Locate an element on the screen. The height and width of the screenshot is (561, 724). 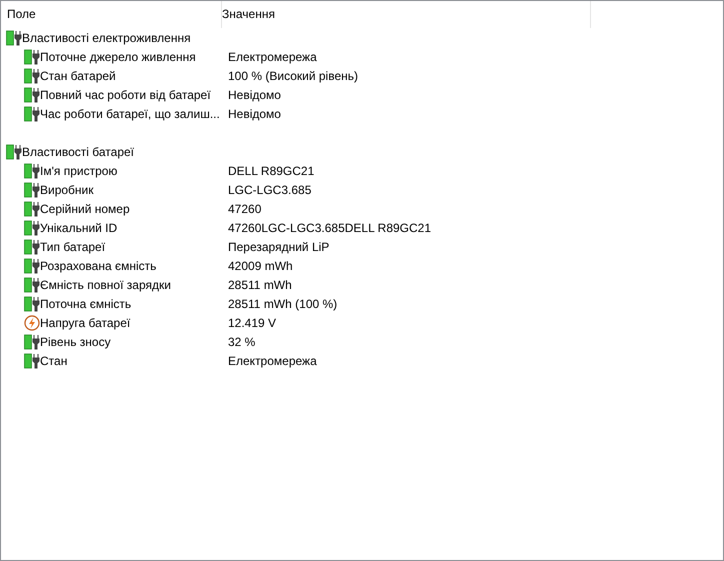
field-value: 42009 mWh is located at coordinates (260, 265).